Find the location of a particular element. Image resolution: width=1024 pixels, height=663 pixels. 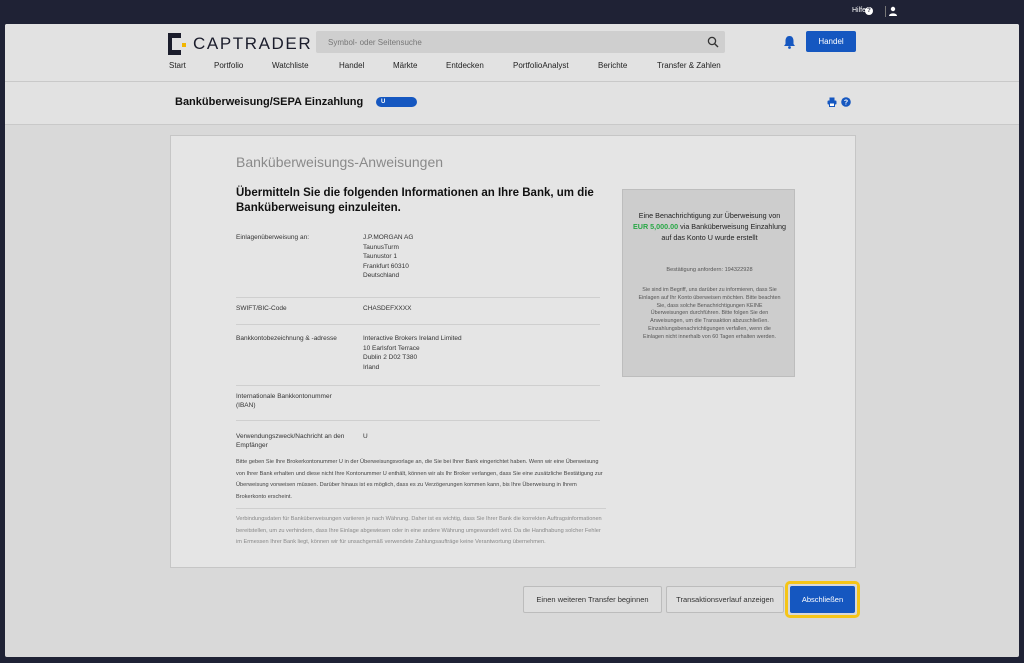

info-row: SWIFT/BIC-Code CHASDEFXXXX is located at coordinates (418, 314).